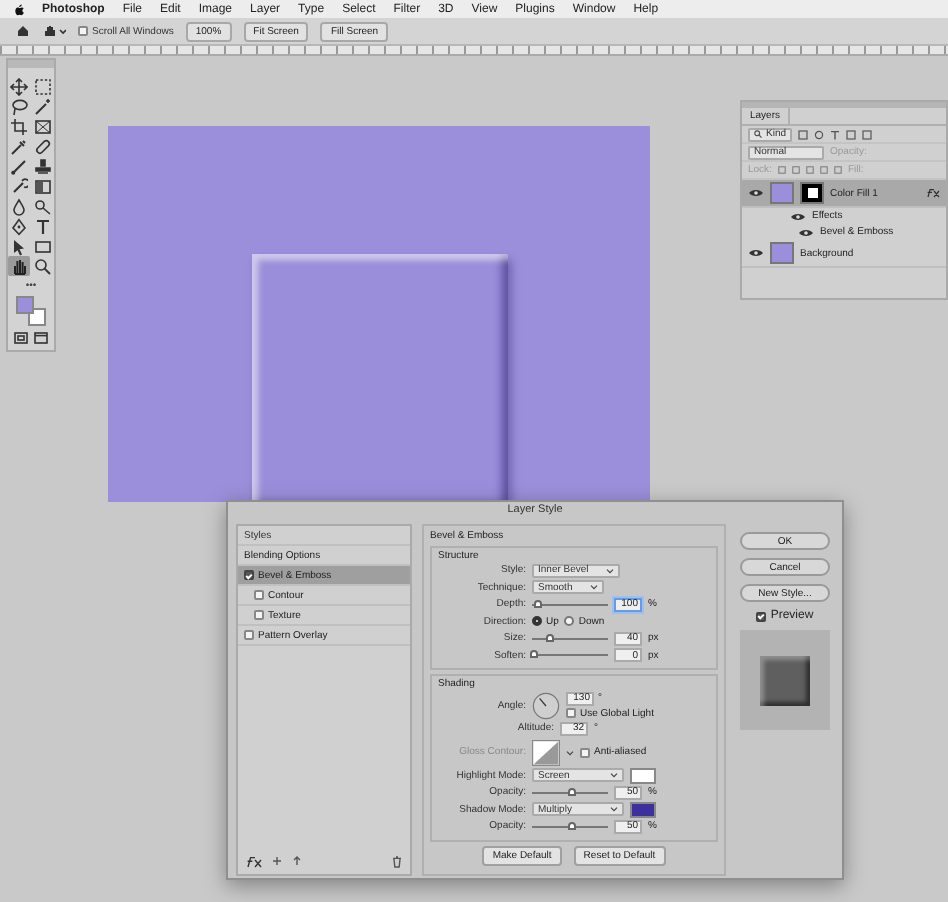 The height and width of the screenshot is (902, 948). What do you see at coordinates (851, 134) in the screenshot?
I see `shape-filter-icon` at bounding box center [851, 134].